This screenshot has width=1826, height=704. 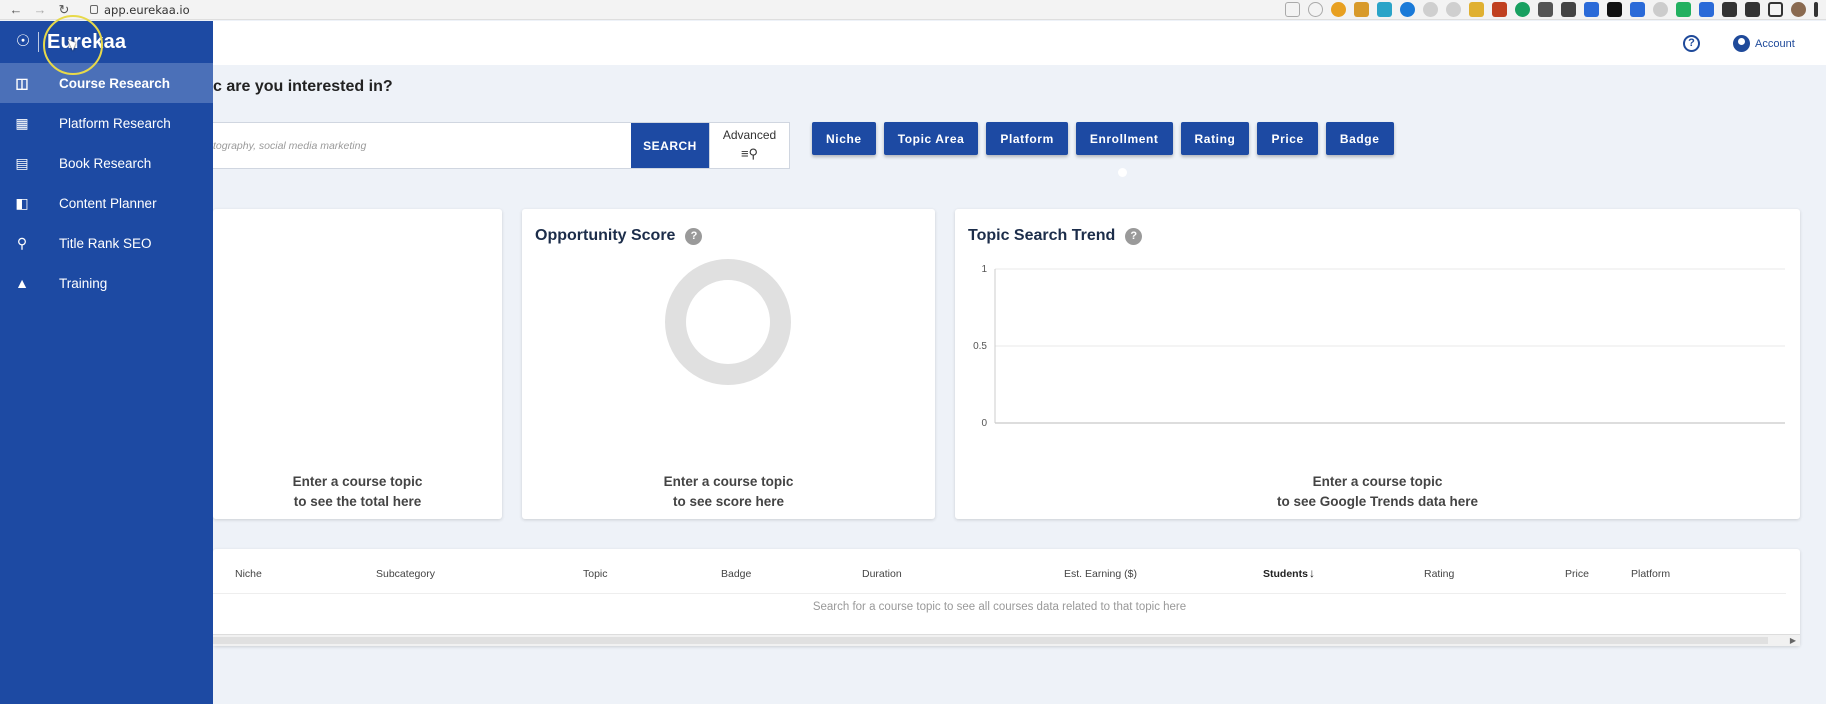 What do you see at coordinates (844, 138) in the screenshot?
I see `filter-niche-button: Niche` at bounding box center [844, 138].